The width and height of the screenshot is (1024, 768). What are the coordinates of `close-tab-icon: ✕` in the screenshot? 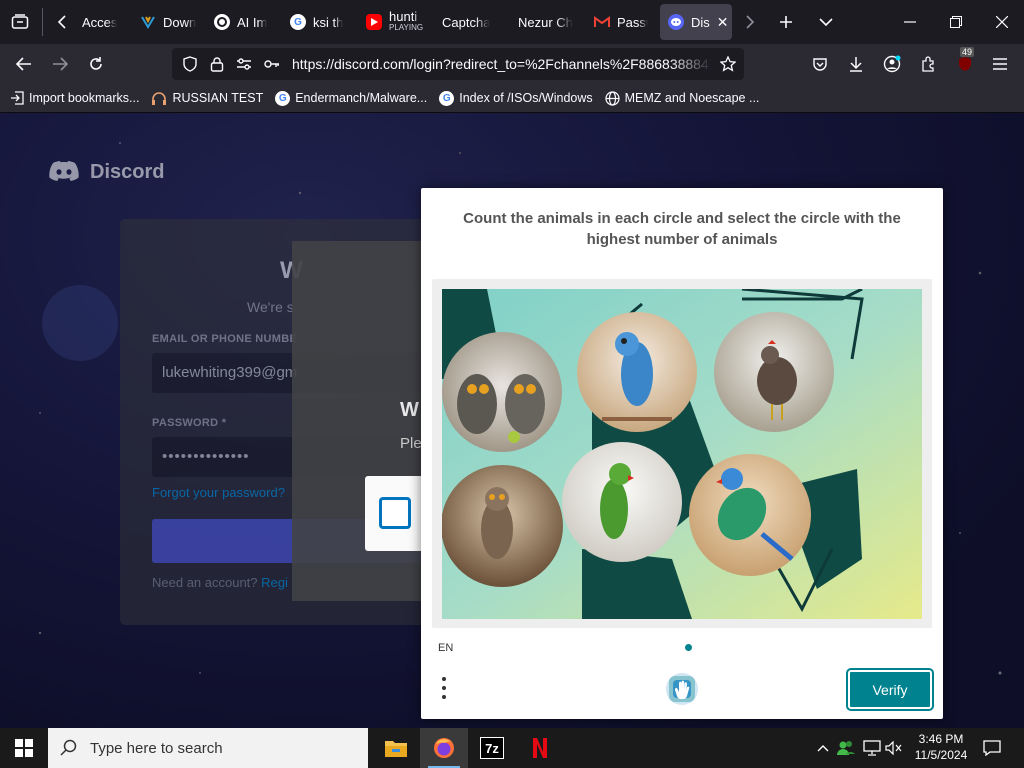 It's located at (723, 22).